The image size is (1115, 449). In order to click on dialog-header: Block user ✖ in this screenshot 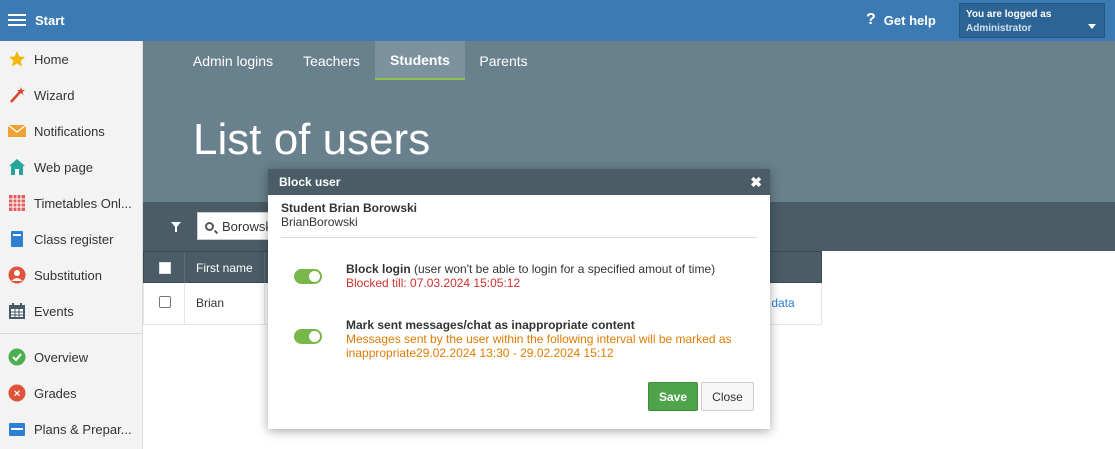, I will do `click(519, 182)`.